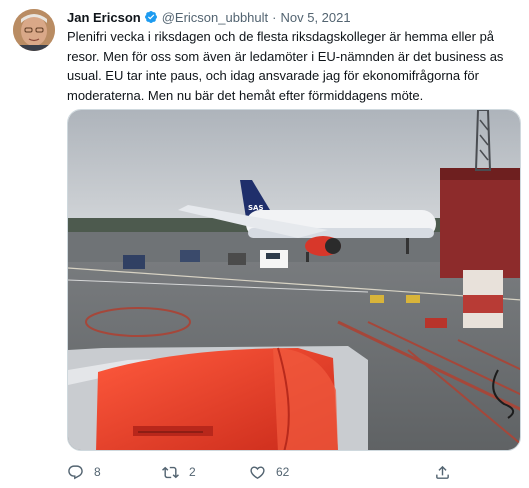 The image size is (529, 488). I want to click on retweet-button: 2, so click(179, 472).